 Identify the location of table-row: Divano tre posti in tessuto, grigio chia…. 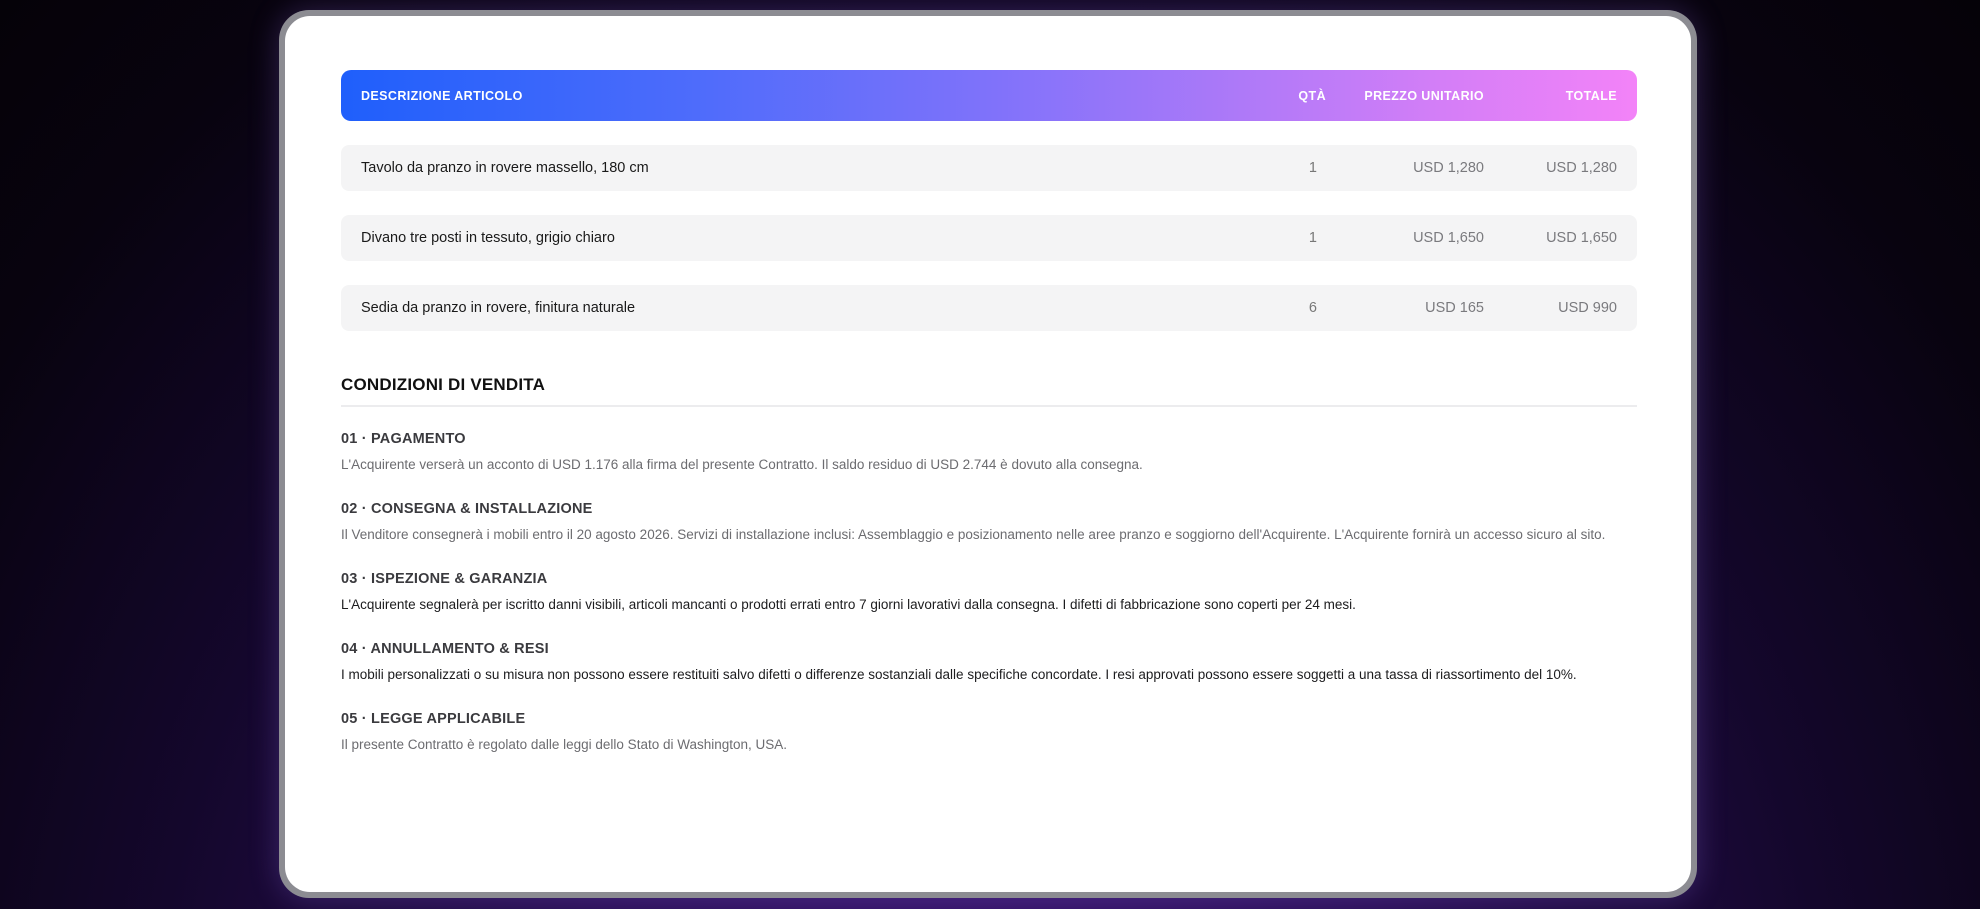
(989, 238).